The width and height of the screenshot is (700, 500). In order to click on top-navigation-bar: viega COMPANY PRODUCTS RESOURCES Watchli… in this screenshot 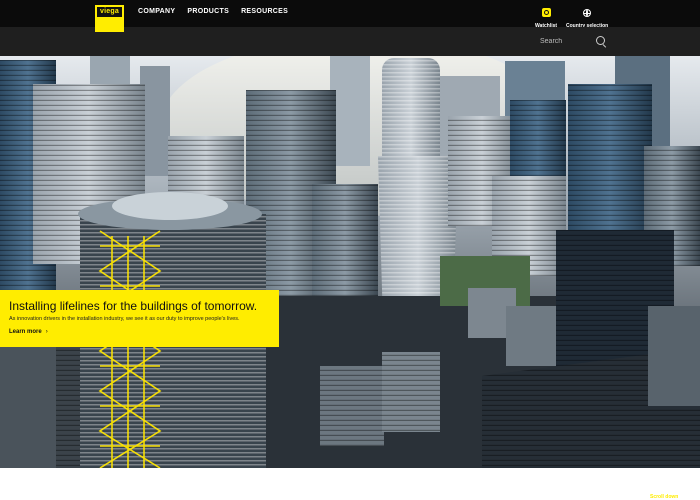, I will do `click(350, 16)`.